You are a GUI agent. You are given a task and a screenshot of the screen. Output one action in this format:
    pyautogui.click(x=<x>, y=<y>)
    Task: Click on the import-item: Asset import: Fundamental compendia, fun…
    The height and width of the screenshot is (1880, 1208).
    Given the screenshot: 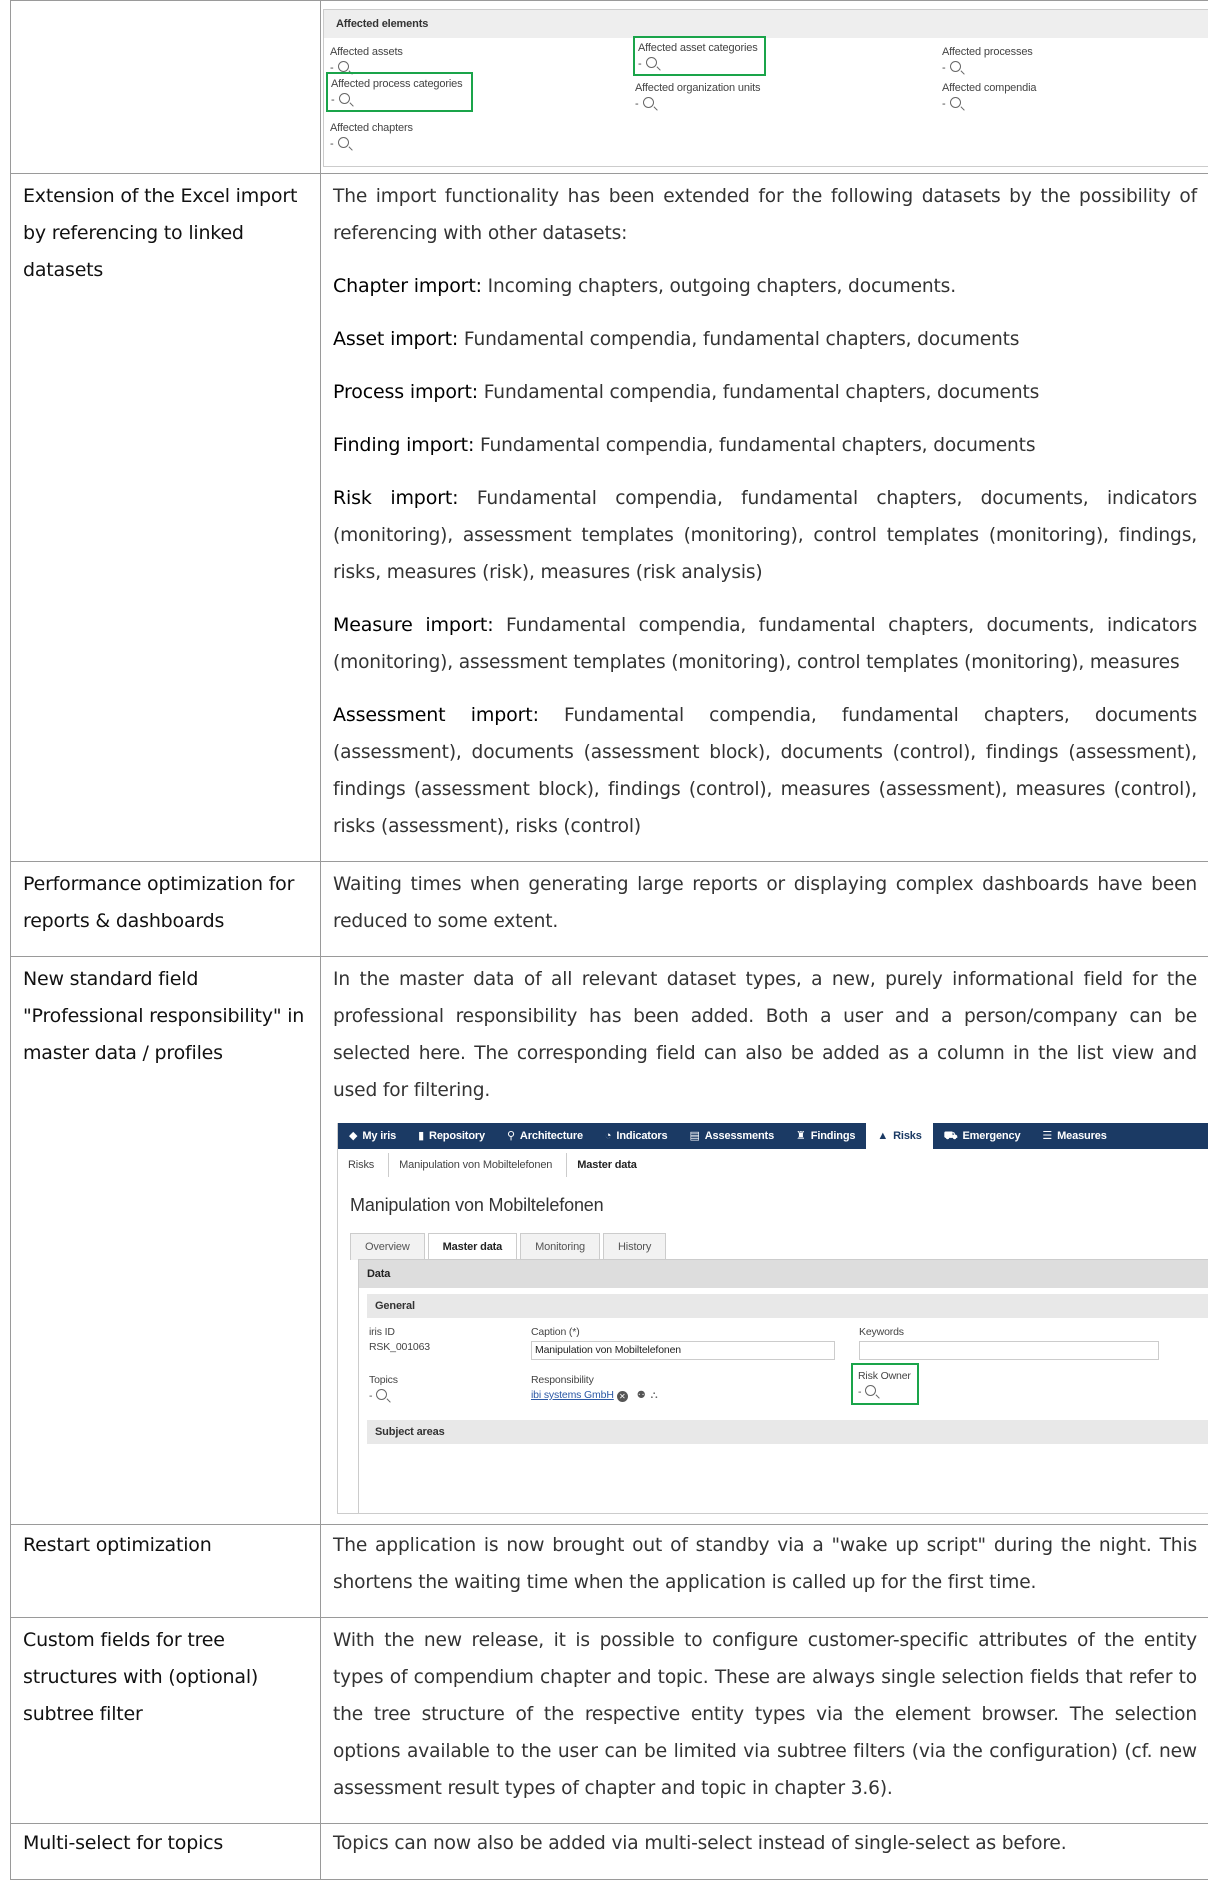 What is the action you would take?
    pyautogui.click(x=765, y=339)
    